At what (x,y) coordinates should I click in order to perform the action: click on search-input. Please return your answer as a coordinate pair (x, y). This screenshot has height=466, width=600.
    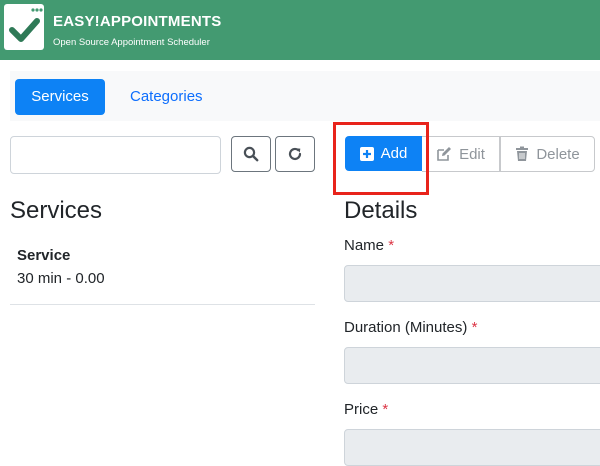
    Looking at the image, I should click on (115, 155).